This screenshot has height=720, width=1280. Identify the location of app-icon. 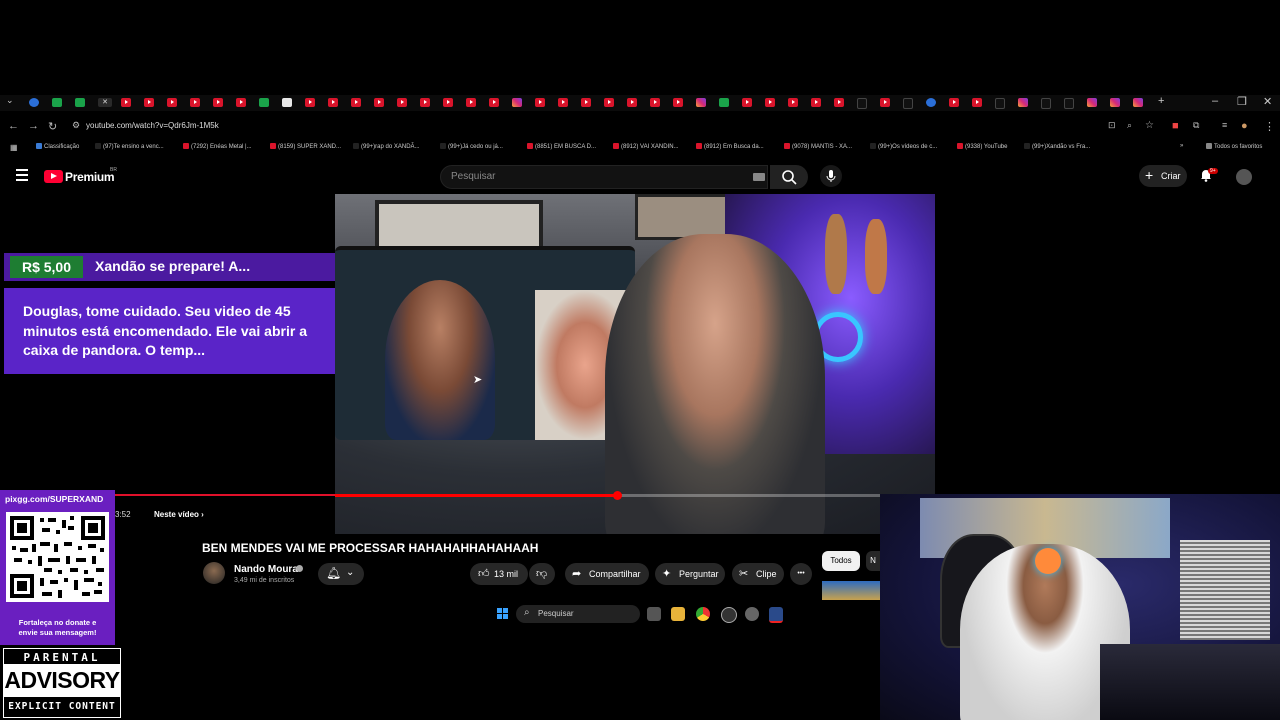
(729, 615).